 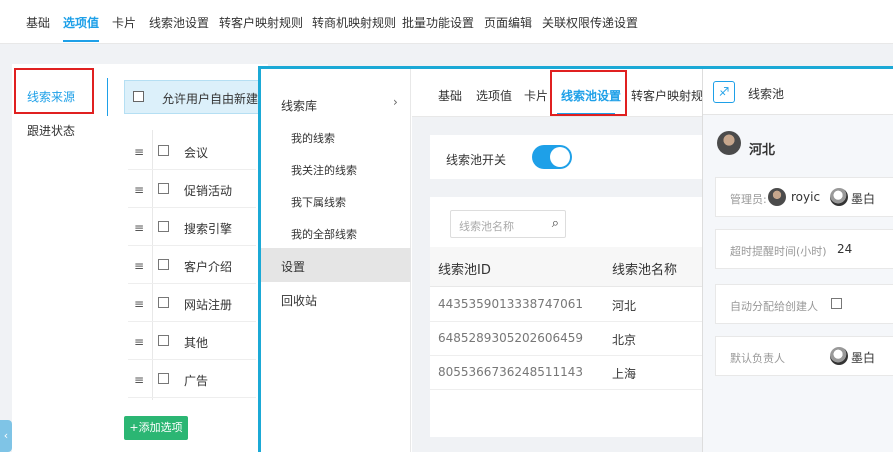 What do you see at coordinates (624, 374) in the screenshot?
I see `pool-name: 上海` at bounding box center [624, 374].